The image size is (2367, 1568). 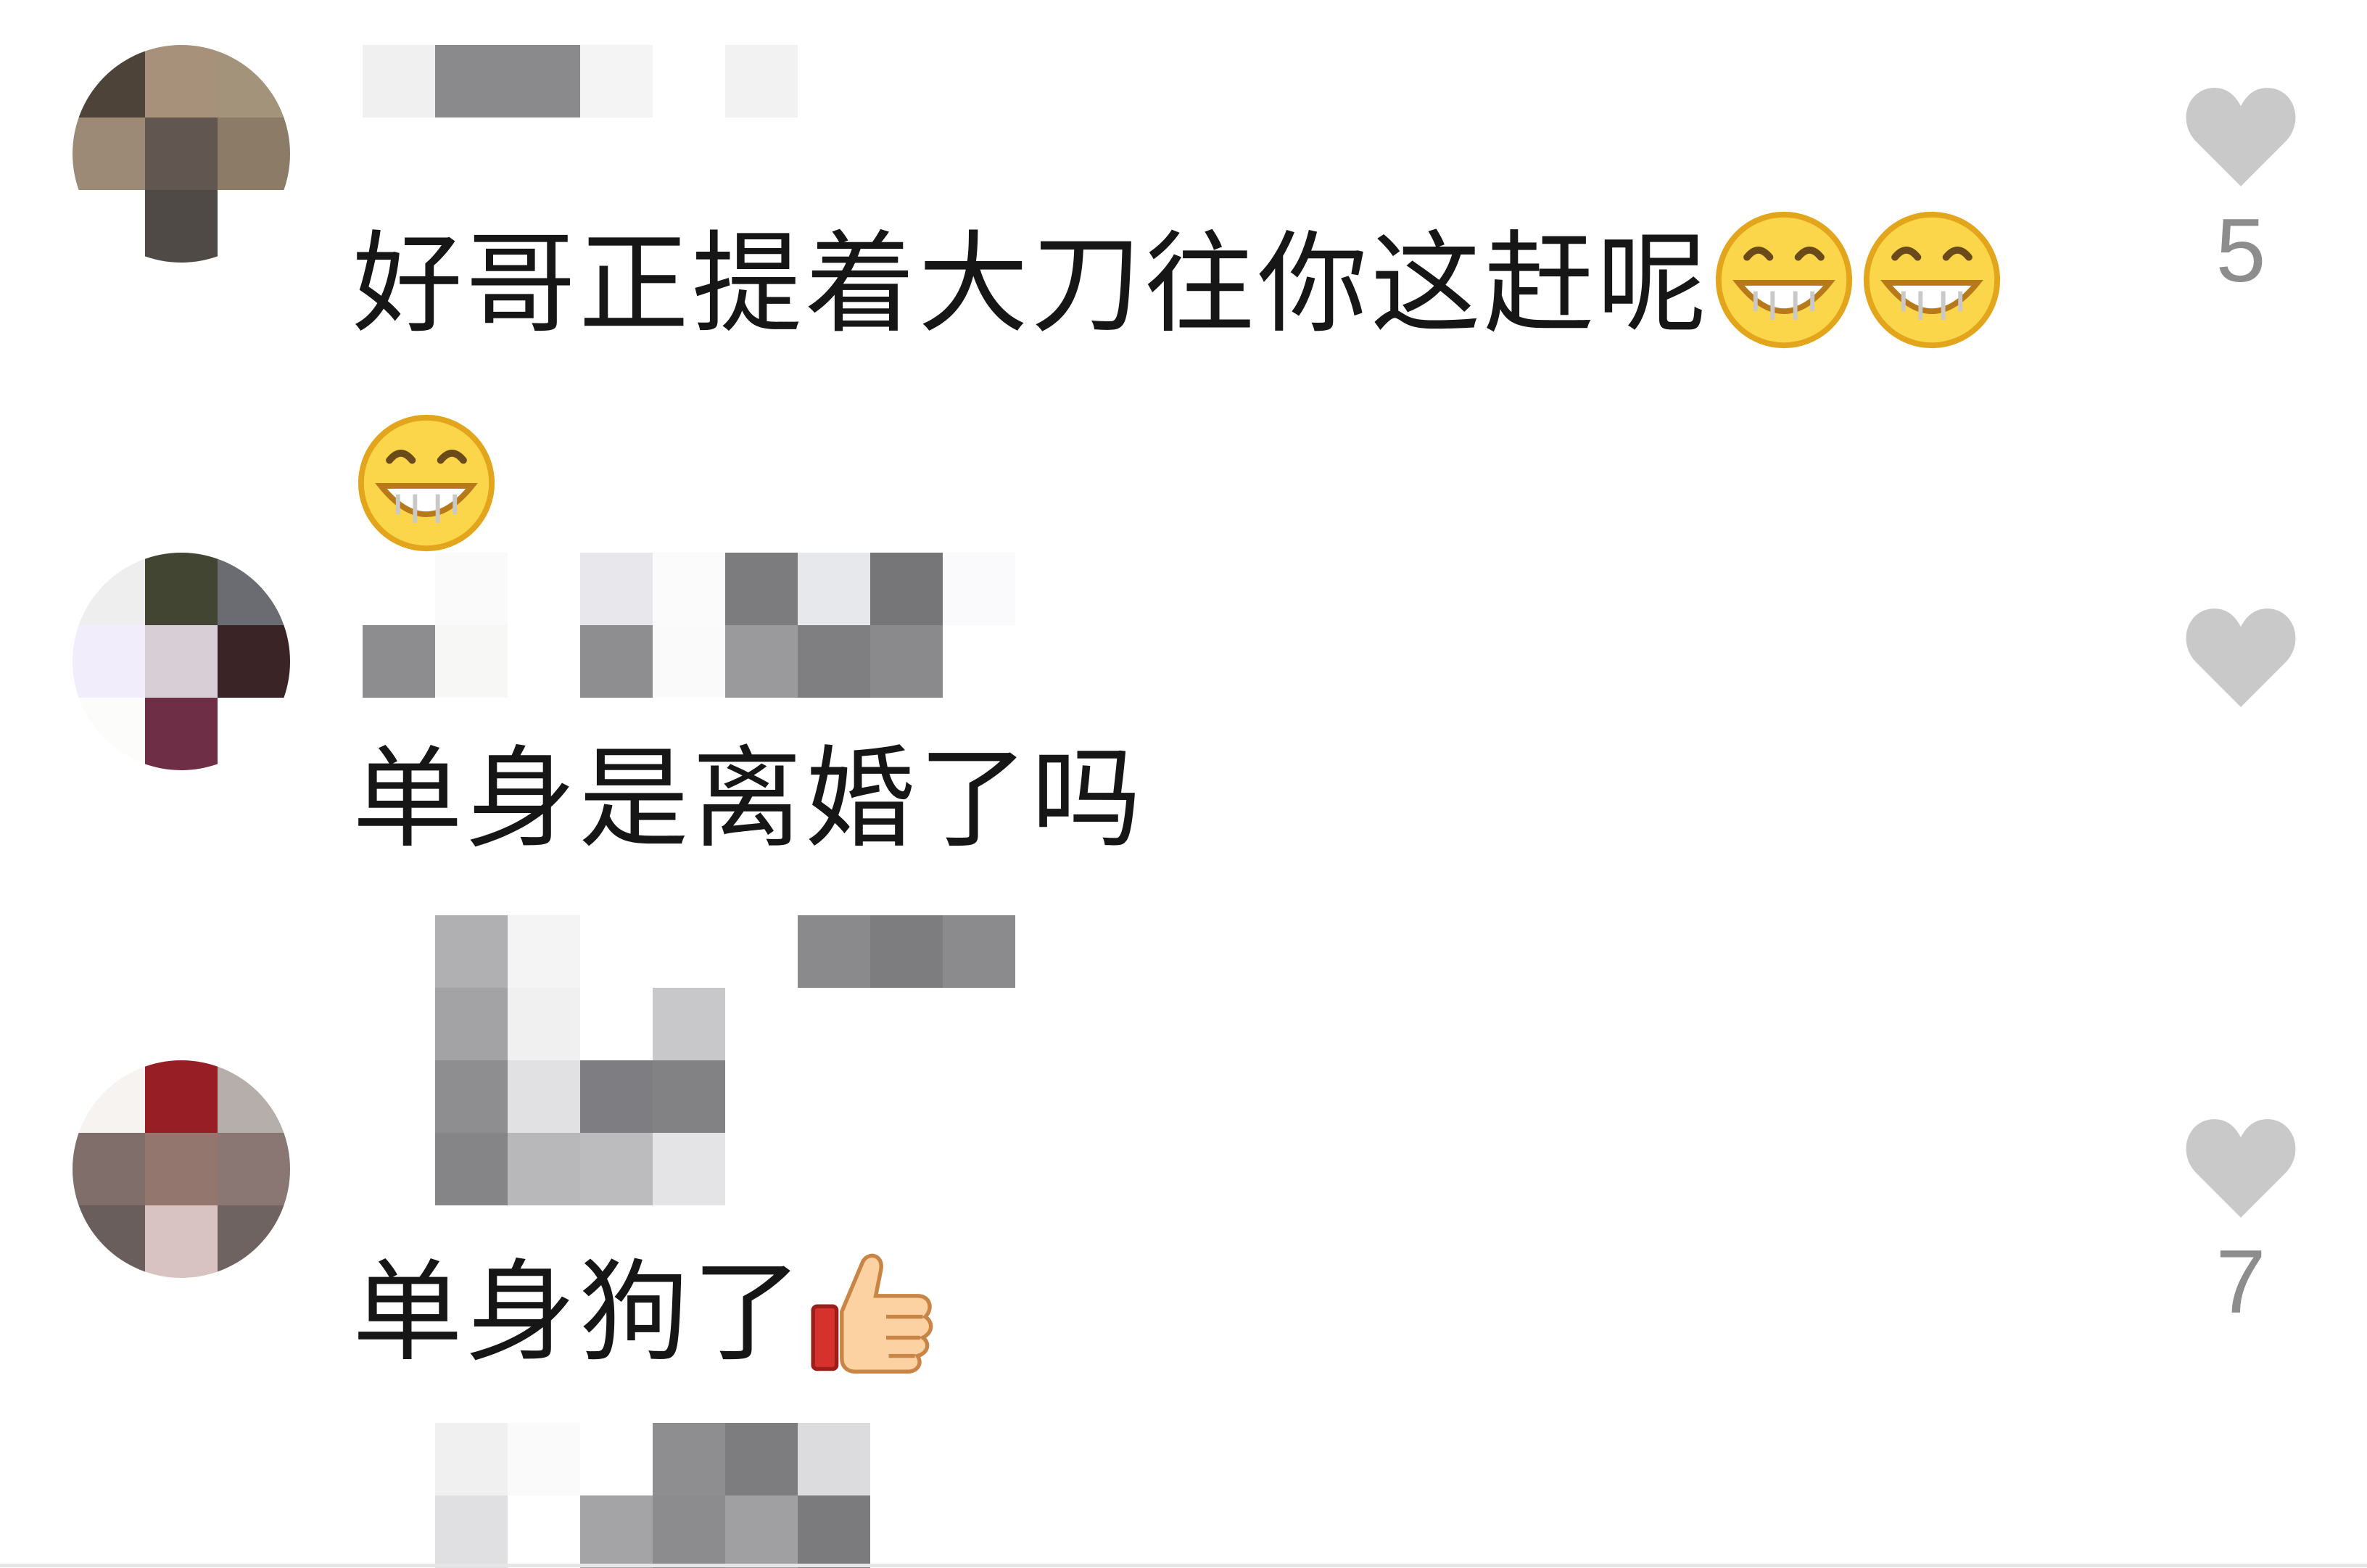 I want to click on comment-text: 单身狗了, so click(x=1186, y=1327).